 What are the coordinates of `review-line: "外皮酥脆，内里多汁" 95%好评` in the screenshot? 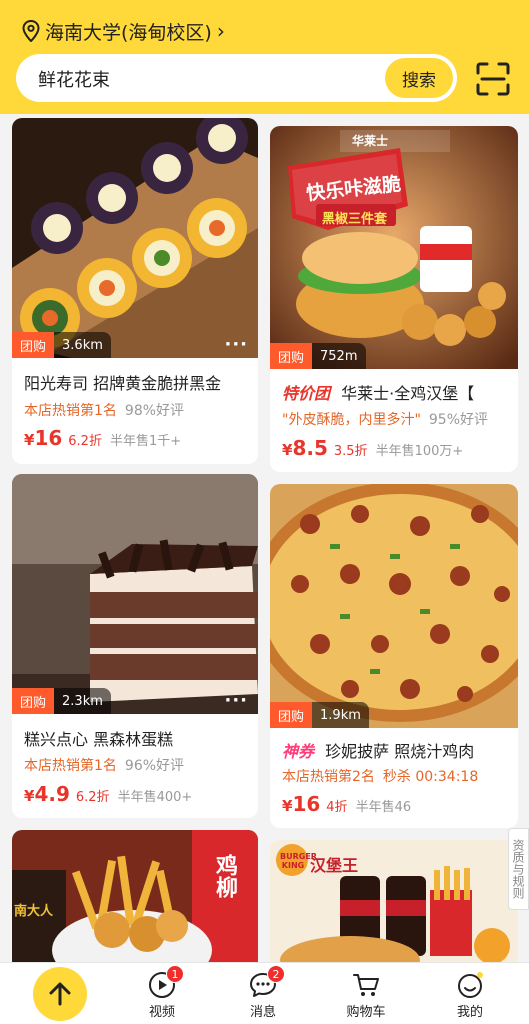 It's located at (385, 419).